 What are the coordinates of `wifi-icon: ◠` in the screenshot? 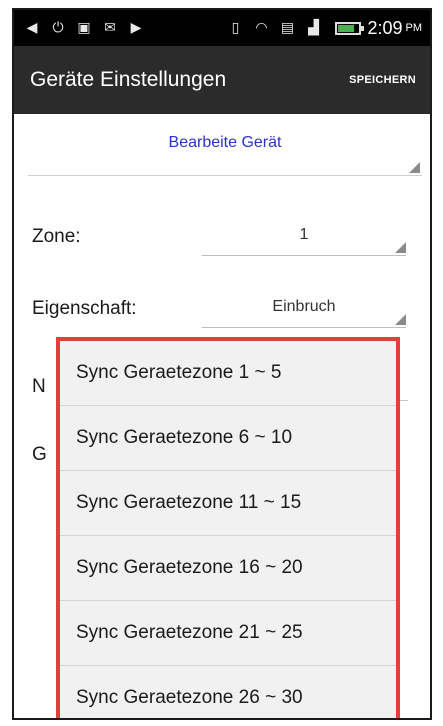 It's located at (261, 28).